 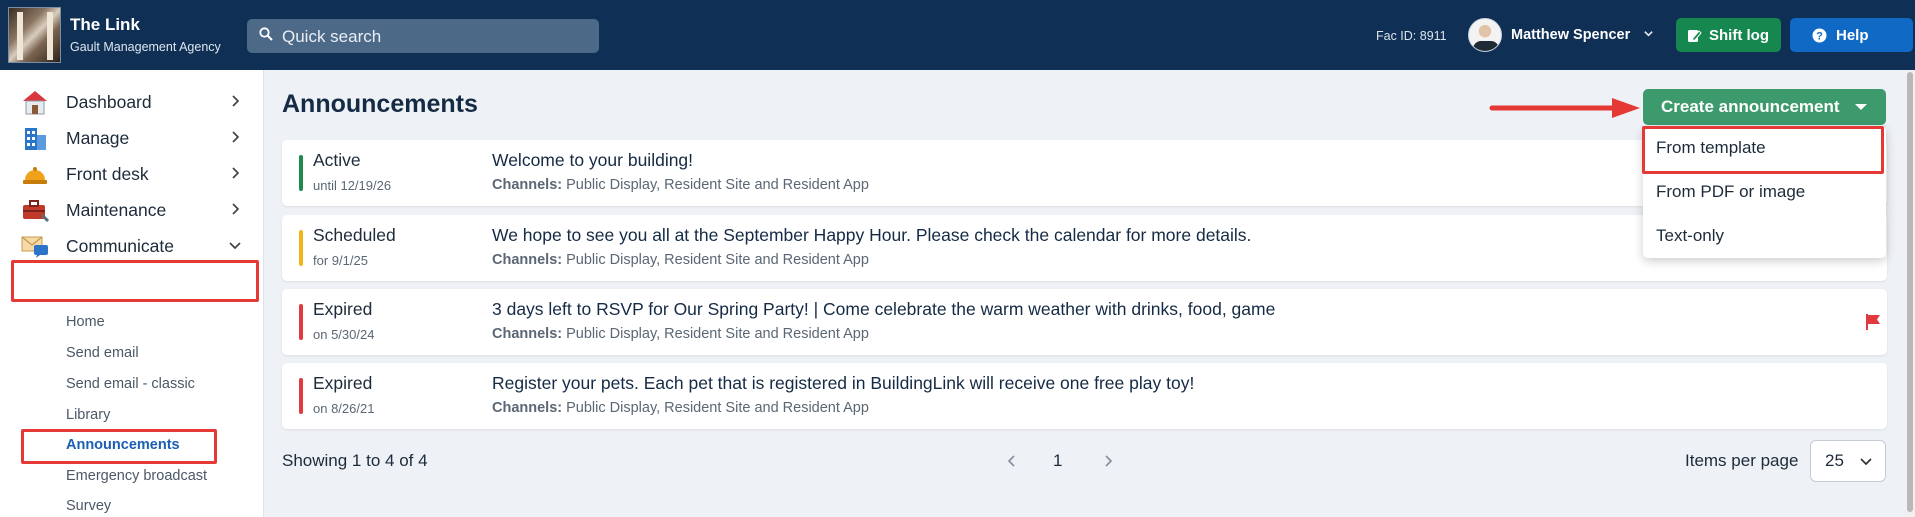 I want to click on sidebar-sub-item-emergency-broadcast: Emergency broadcast, so click(x=136, y=476).